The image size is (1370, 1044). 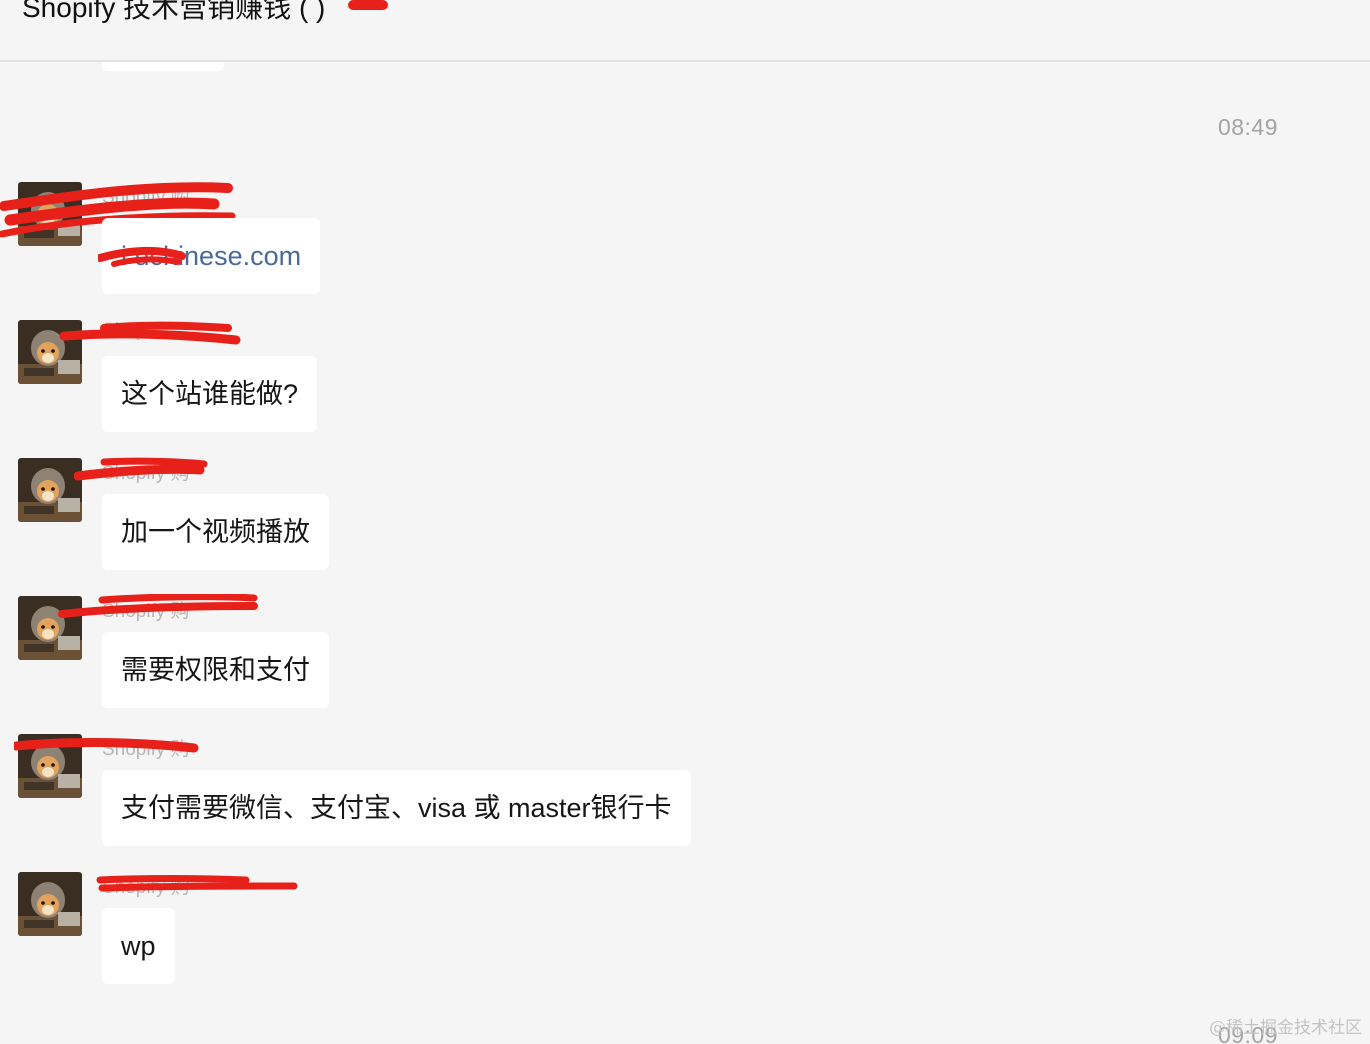 I want to click on chat-title: Shopify 技术营销赚钱 ( ), so click(x=174, y=11).